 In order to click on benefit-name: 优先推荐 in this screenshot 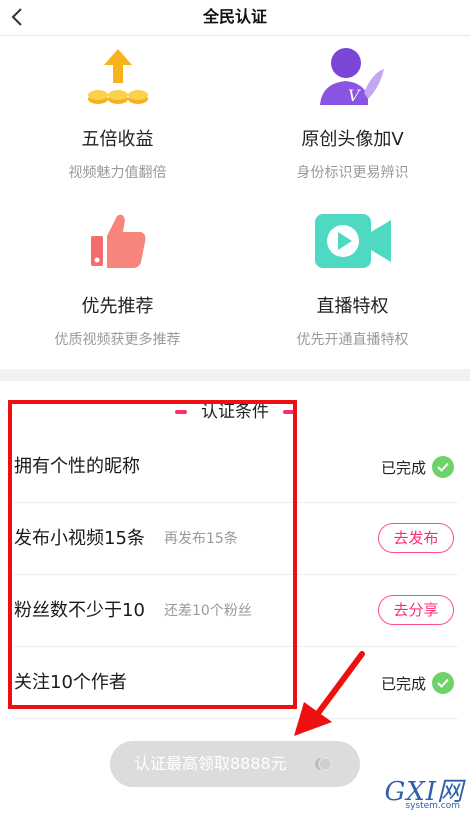, I will do `click(117, 306)`.